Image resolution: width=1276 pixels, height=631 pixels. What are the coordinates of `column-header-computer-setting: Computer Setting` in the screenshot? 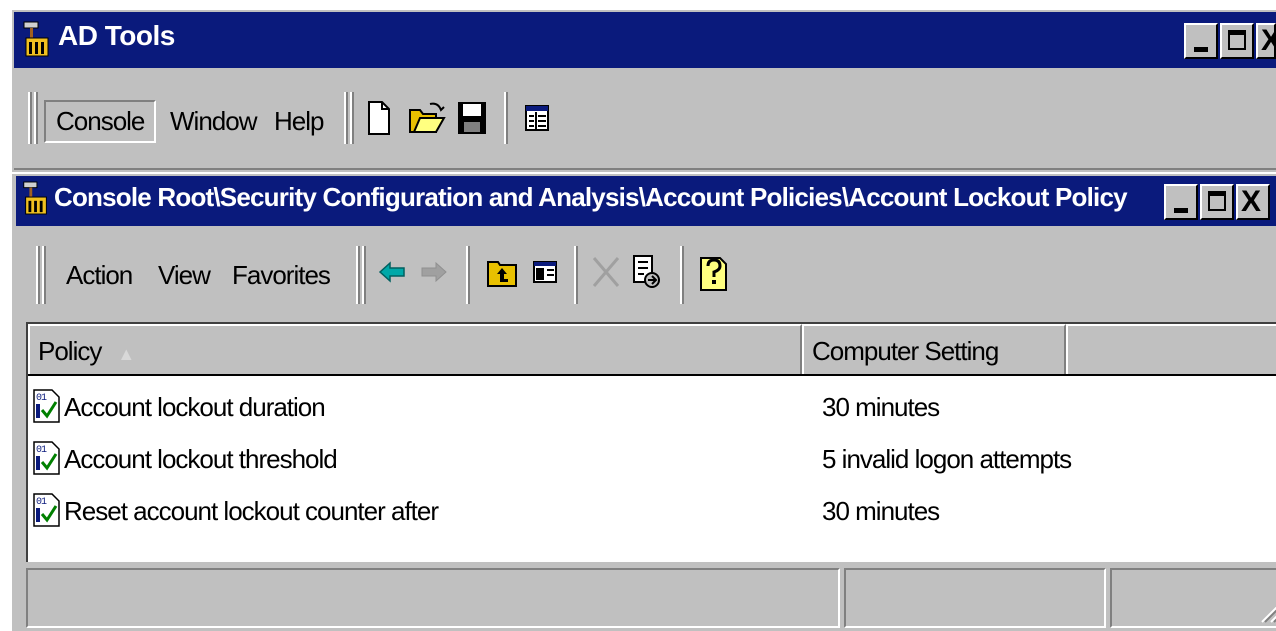 It's located at (934, 349).